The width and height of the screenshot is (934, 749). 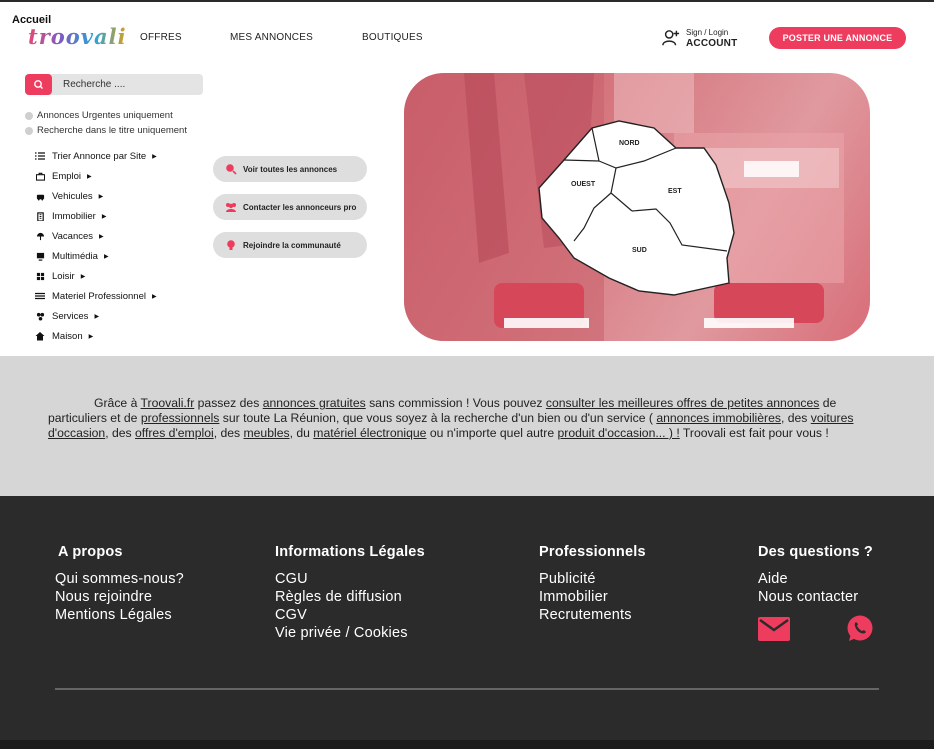 I want to click on menu-label: Immobilier, so click(x=74, y=216).